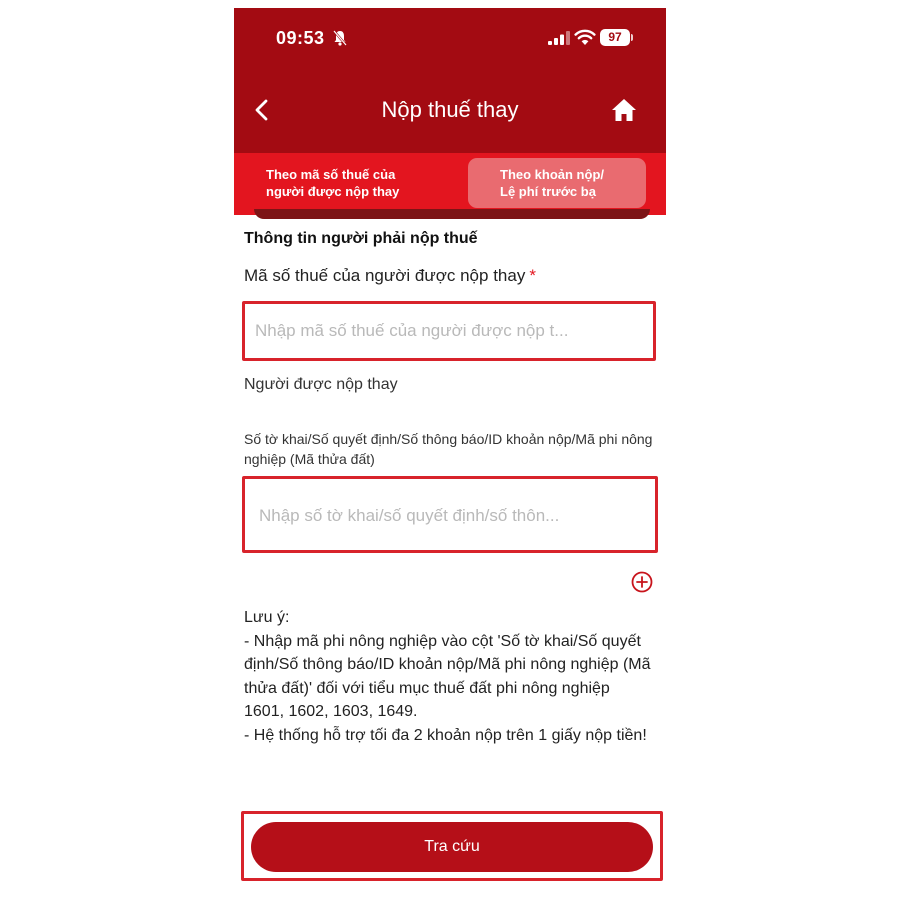 Image resolution: width=900 pixels, height=902 pixels. I want to click on back-button, so click(262, 110).